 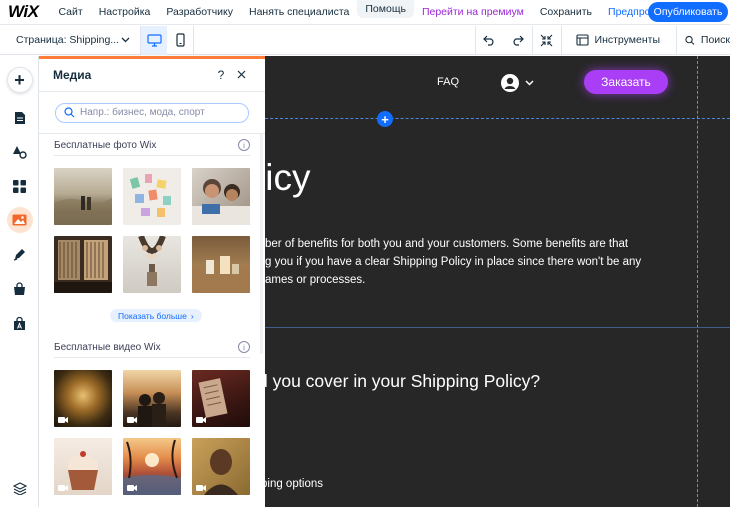 I want to click on pages-icon, so click(x=19, y=118).